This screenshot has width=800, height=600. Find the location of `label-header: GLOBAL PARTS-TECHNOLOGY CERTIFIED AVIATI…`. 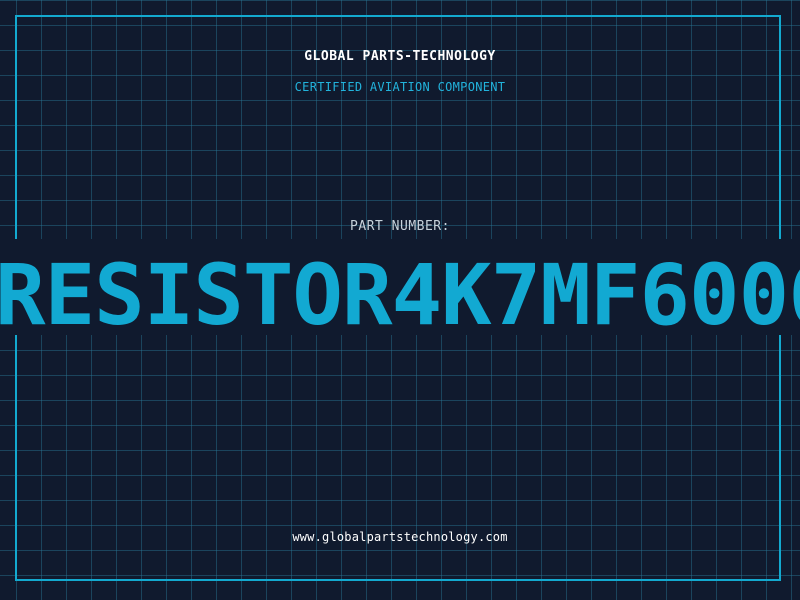

label-header: GLOBAL PARTS-TECHNOLOGY CERTIFIED AVIATI… is located at coordinates (400, 71).